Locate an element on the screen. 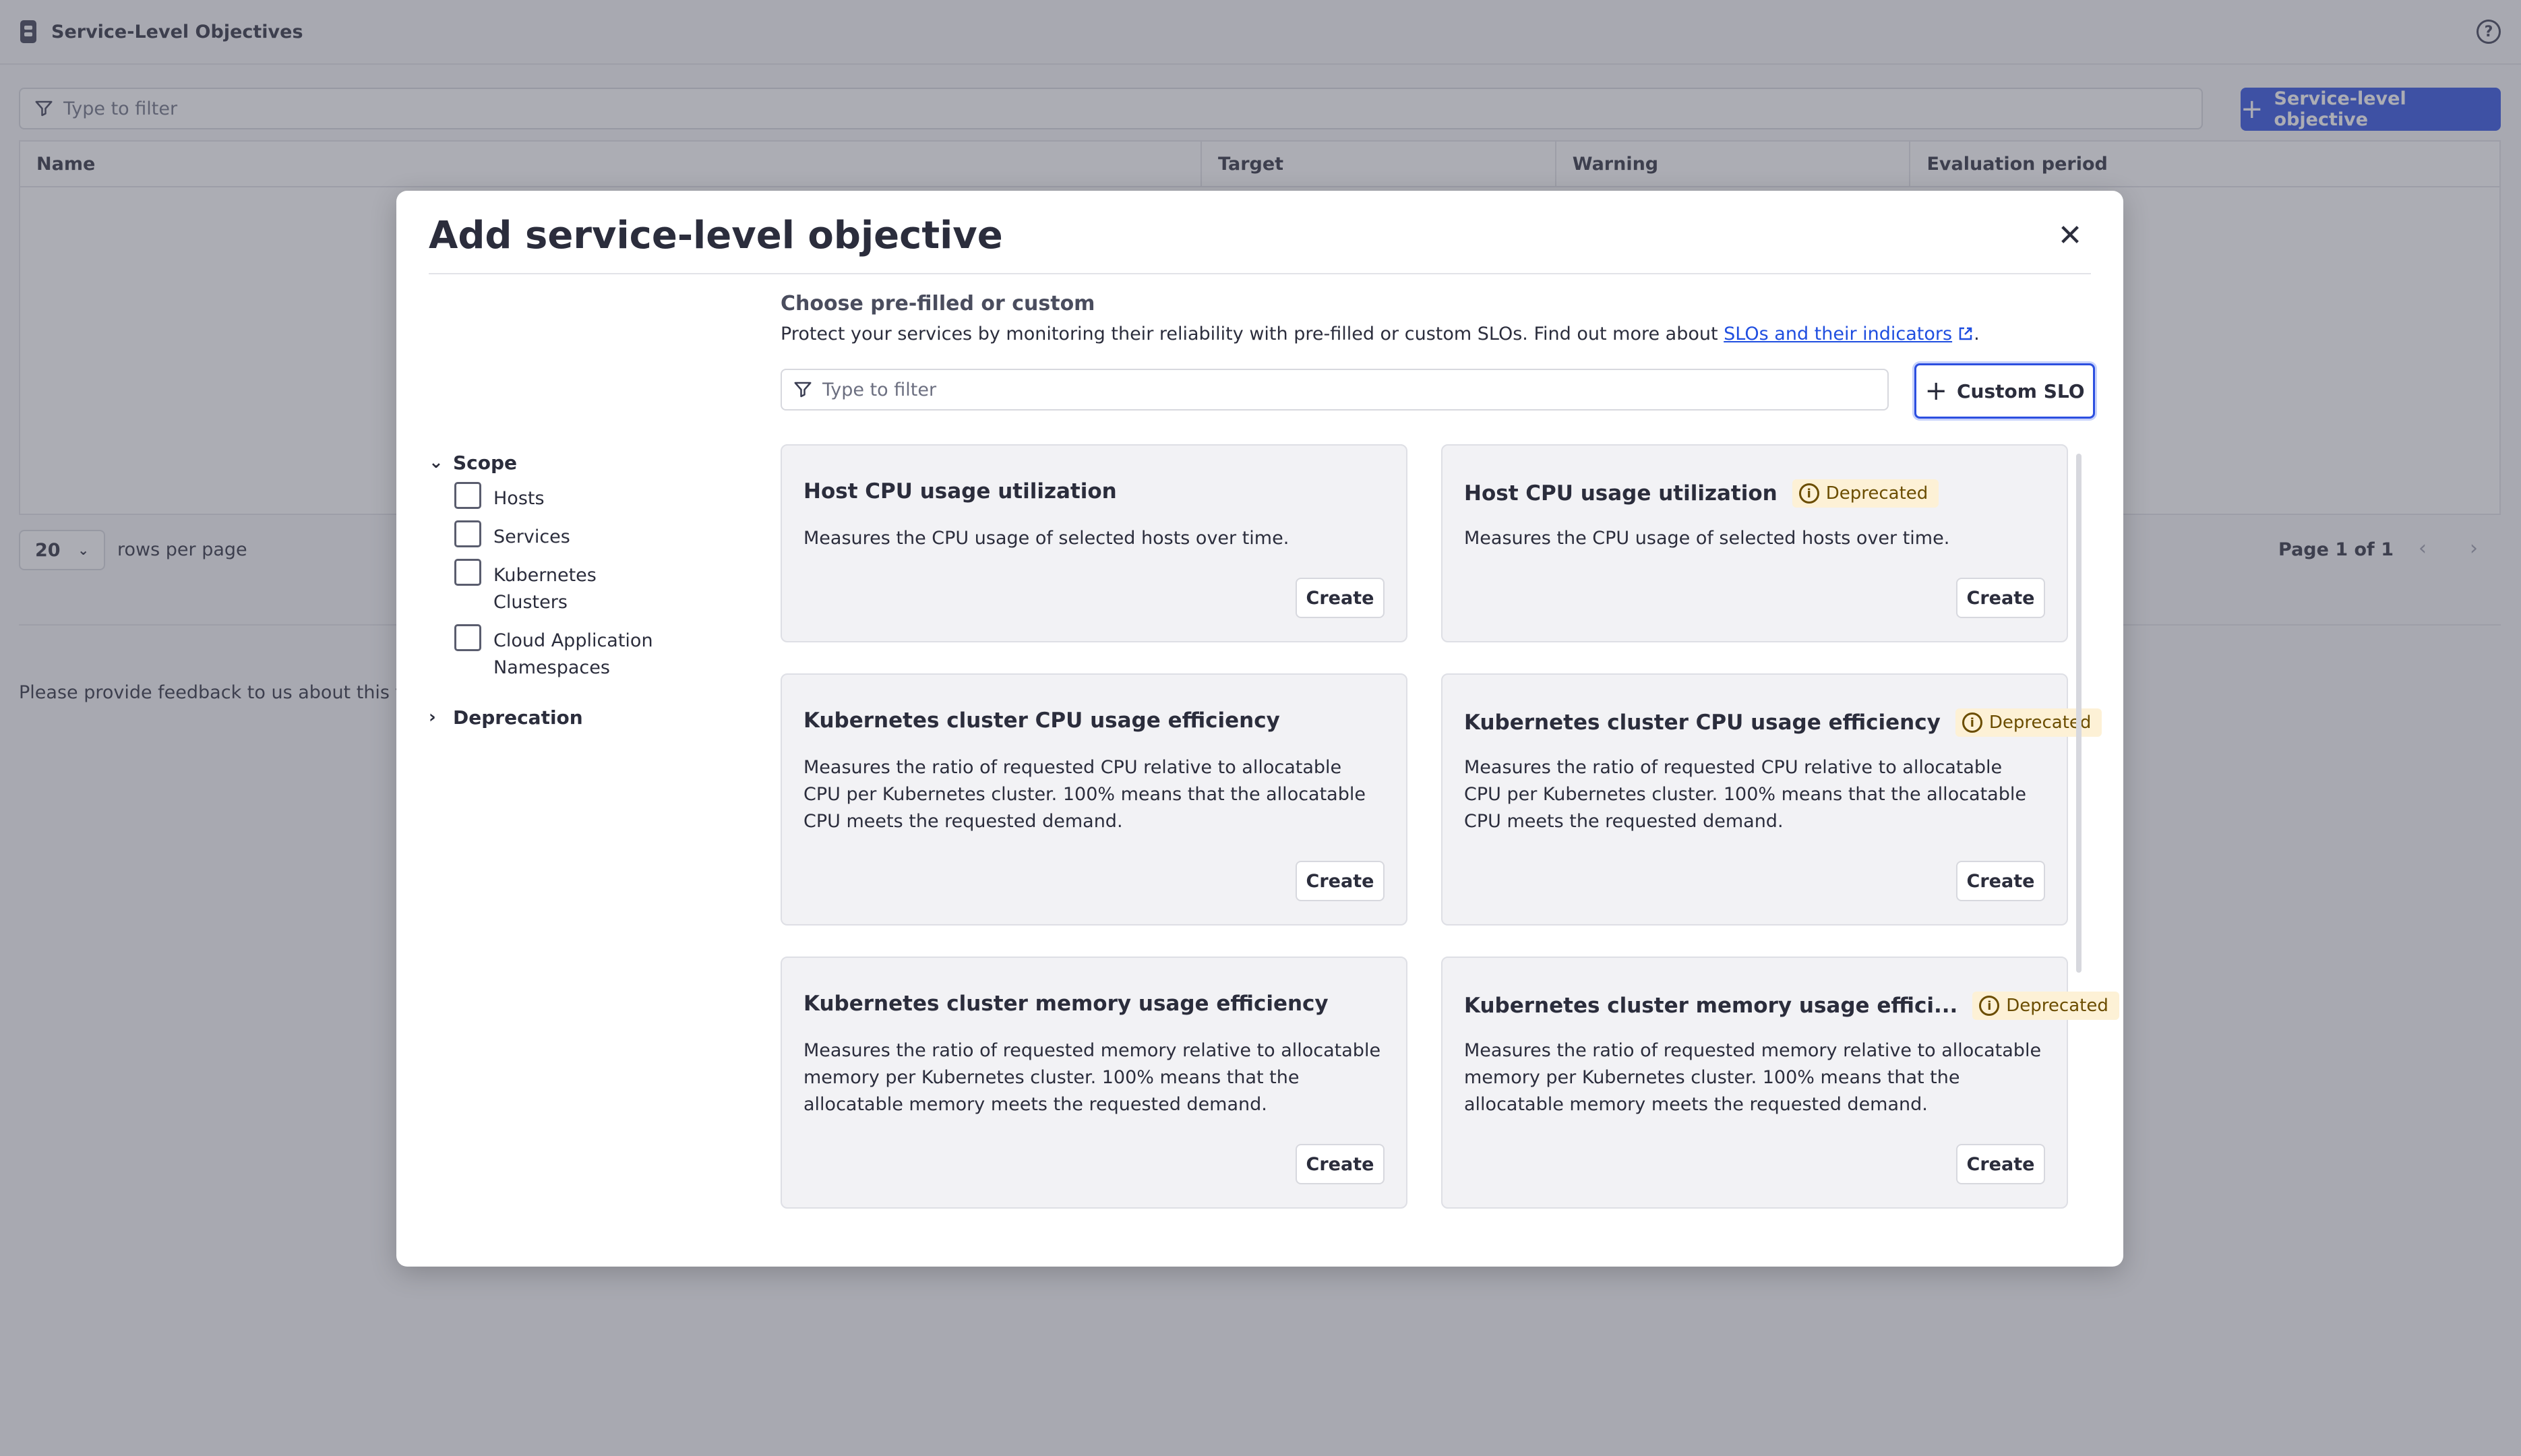 The image size is (2521, 1456). custom-slo-button: + Custom SLO is located at coordinates (2004, 391).